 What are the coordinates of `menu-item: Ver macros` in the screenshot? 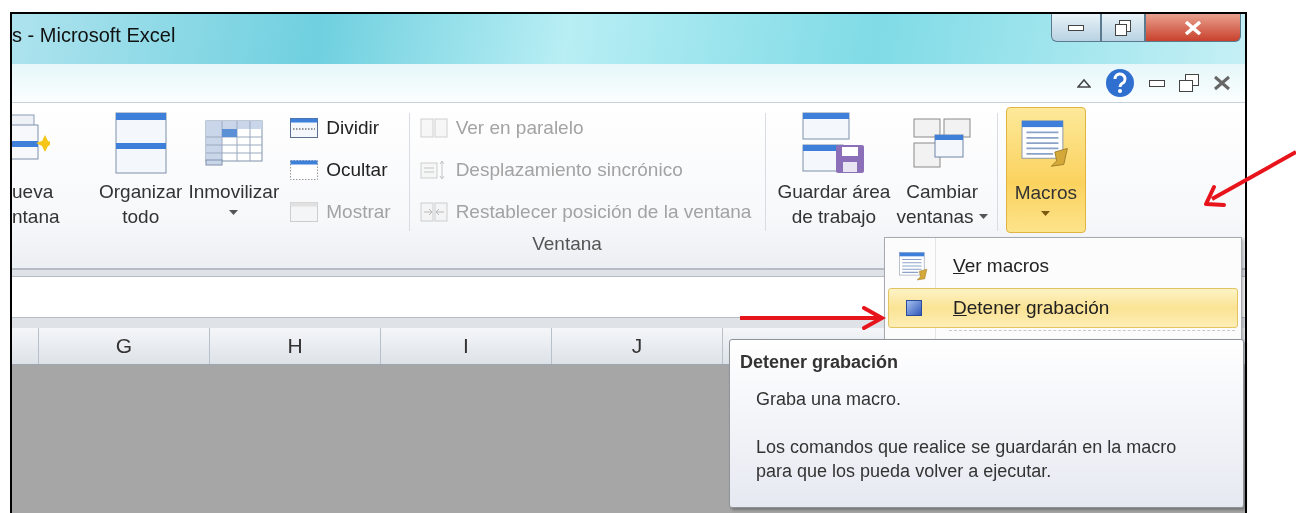 It's located at (1063, 266).